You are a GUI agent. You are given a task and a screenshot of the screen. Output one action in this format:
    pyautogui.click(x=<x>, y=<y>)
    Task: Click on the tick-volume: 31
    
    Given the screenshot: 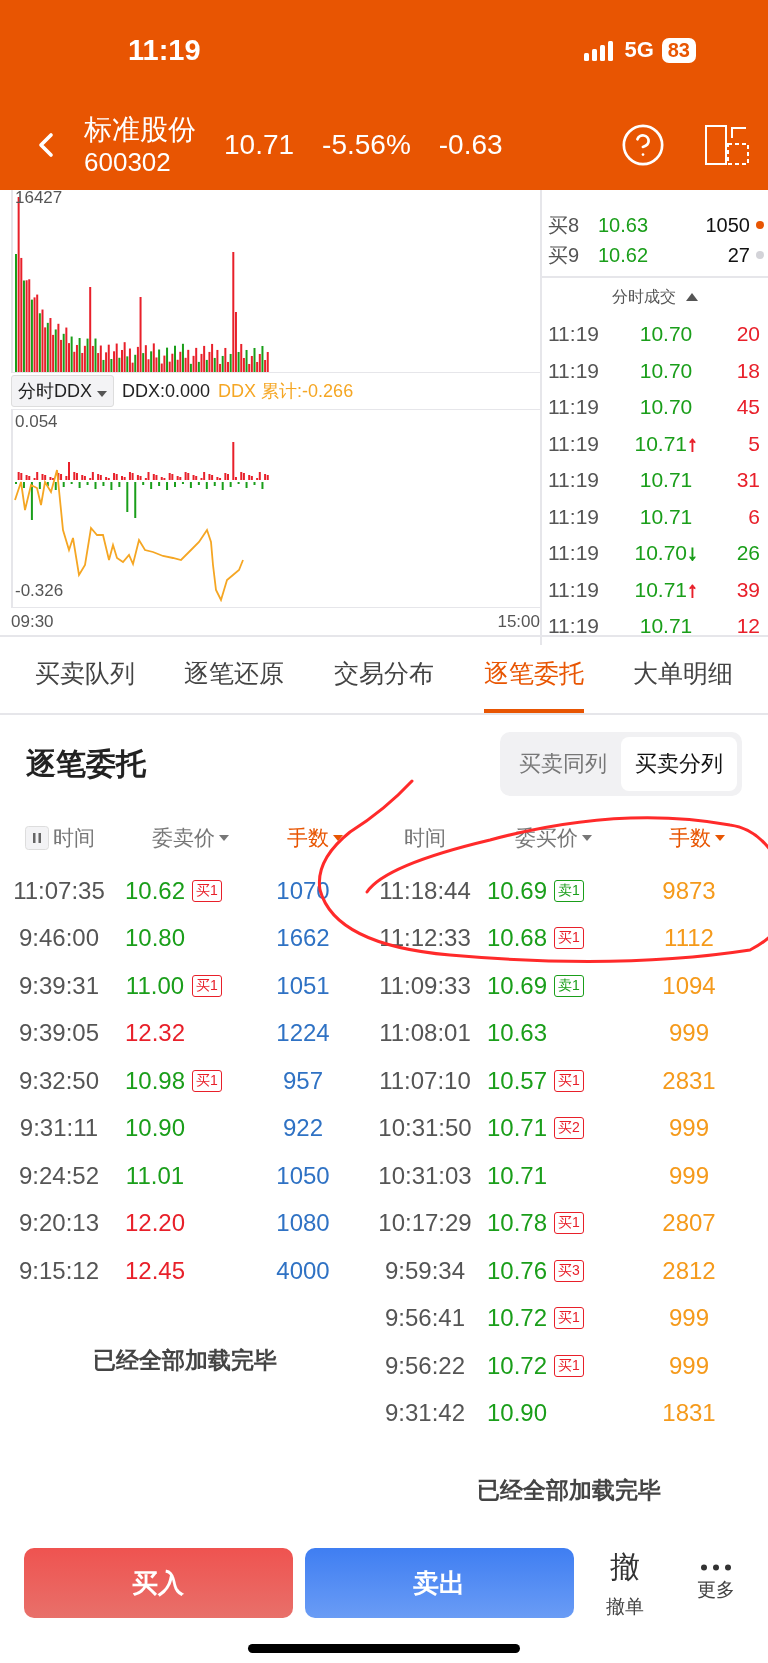 What is the action you would take?
    pyautogui.click(x=747, y=480)
    